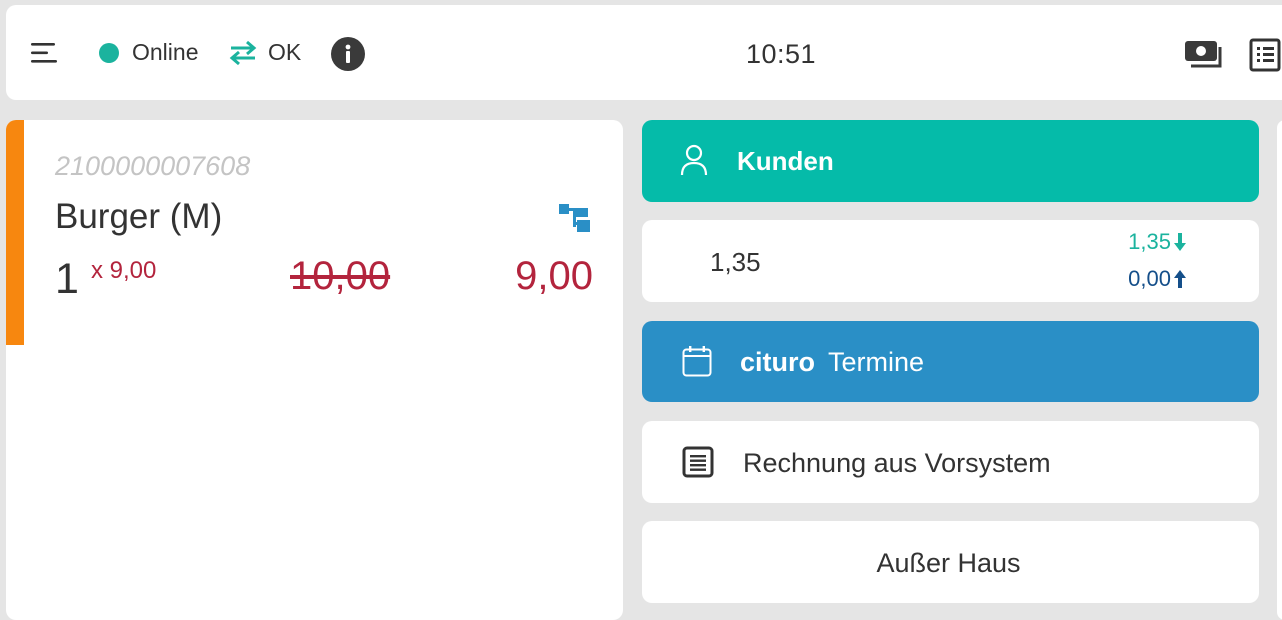 Image resolution: width=1282 pixels, height=620 pixels. What do you see at coordinates (1180, 279) in the screenshot?
I see `arrow-up-icon` at bounding box center [1180, 279].